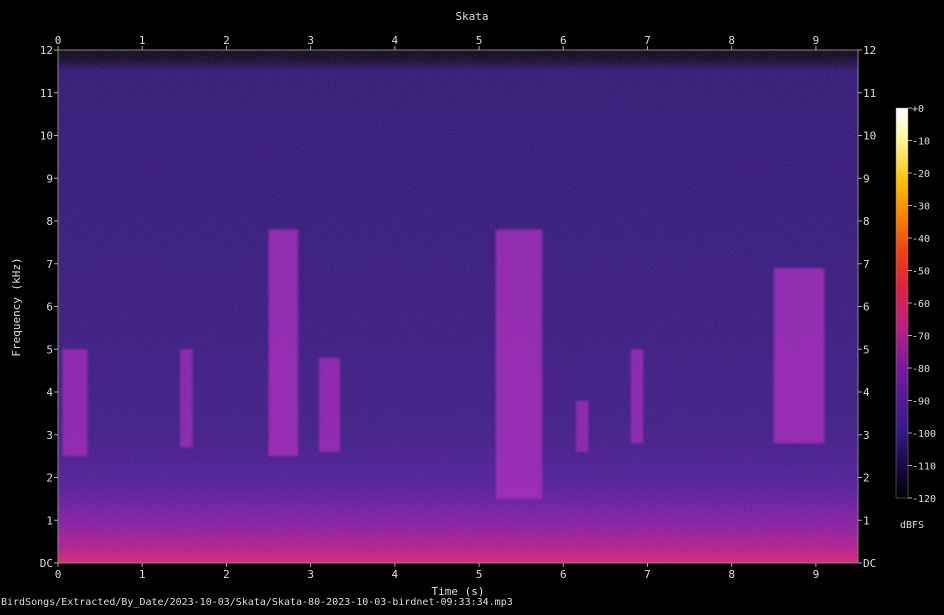  I want to click on y-tick-right-label-4: 4, so click(866, 392).